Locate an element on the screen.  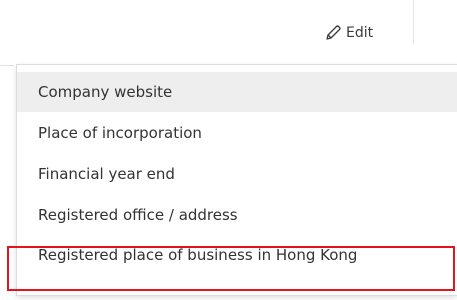
vertical-divider is located at coordinates (413, 22).